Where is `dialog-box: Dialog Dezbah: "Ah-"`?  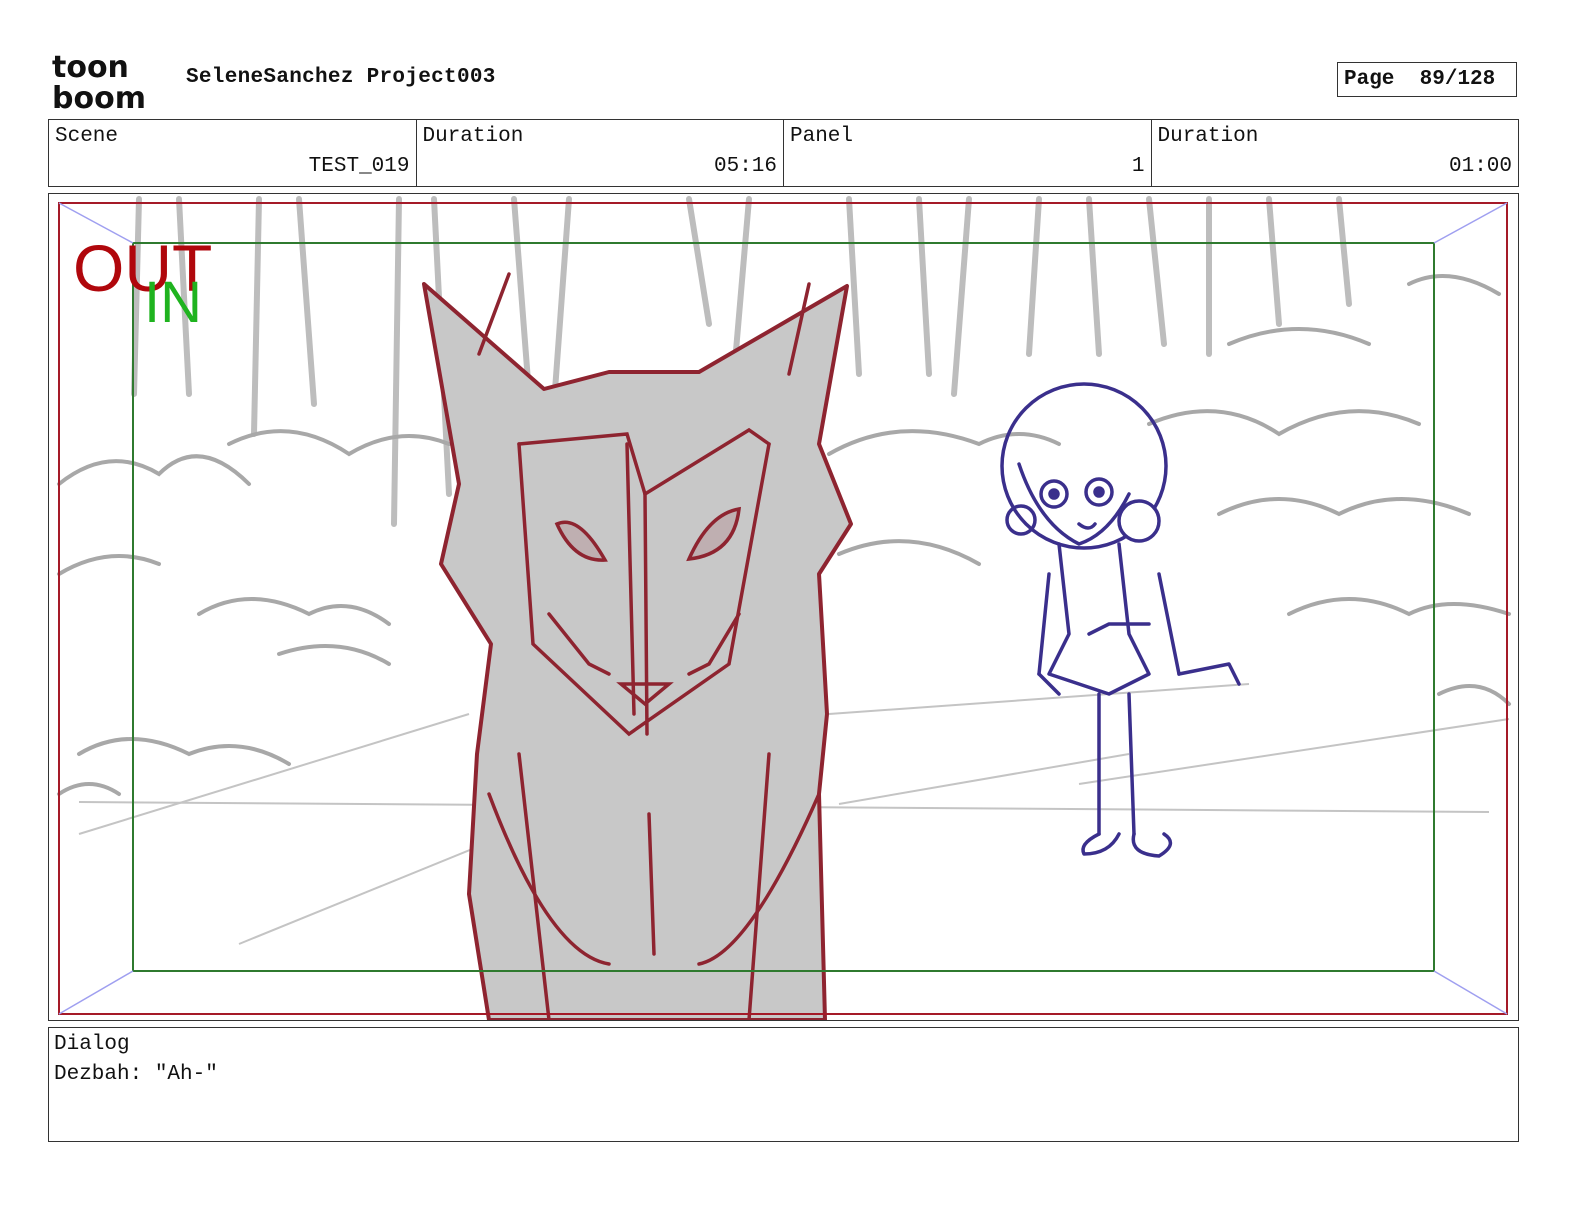 dialog-box: Dialog Dezbah: "Ah-" is located at coordinates (783, 1084).